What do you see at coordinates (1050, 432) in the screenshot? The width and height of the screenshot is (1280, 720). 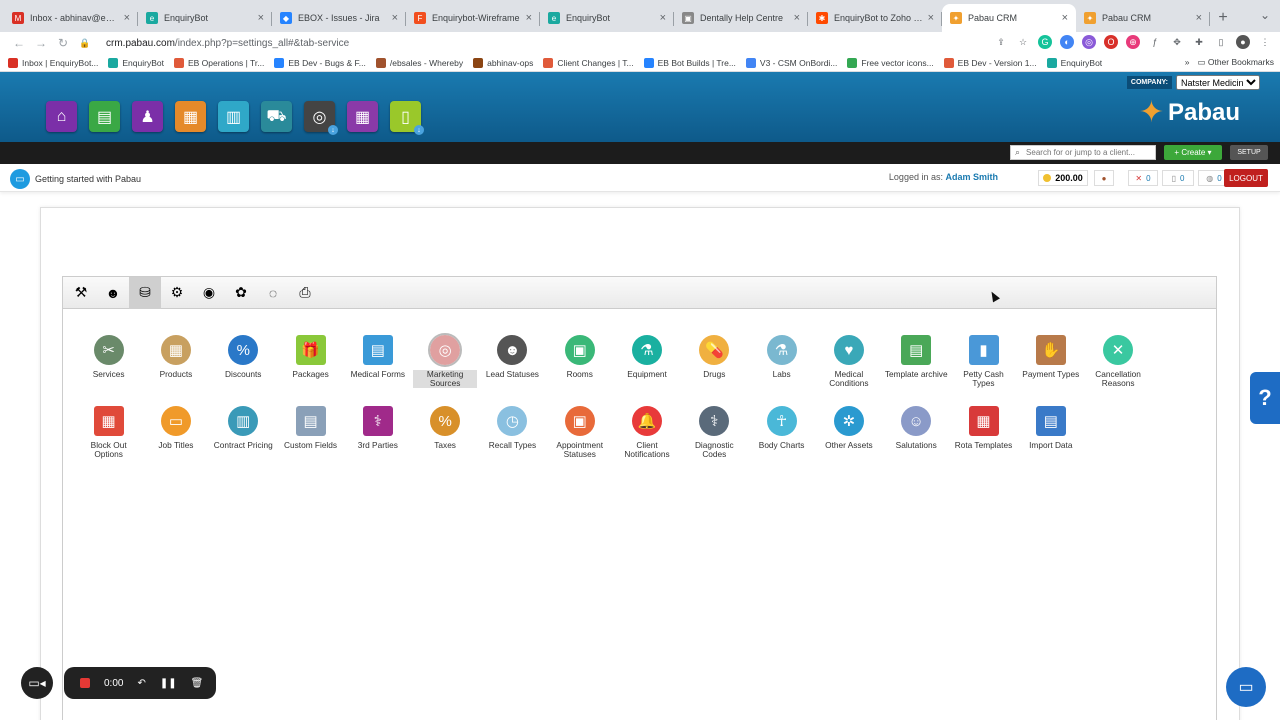 I see `settings-item: ▤ Import Data` at bounding box center [1050, 432].